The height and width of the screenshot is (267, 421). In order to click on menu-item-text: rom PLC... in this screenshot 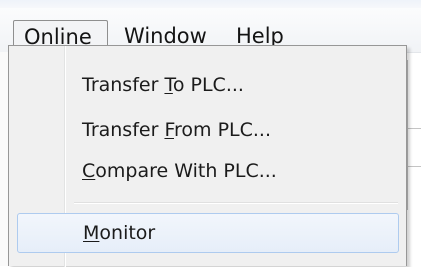, I will do `click(222, 130)`.